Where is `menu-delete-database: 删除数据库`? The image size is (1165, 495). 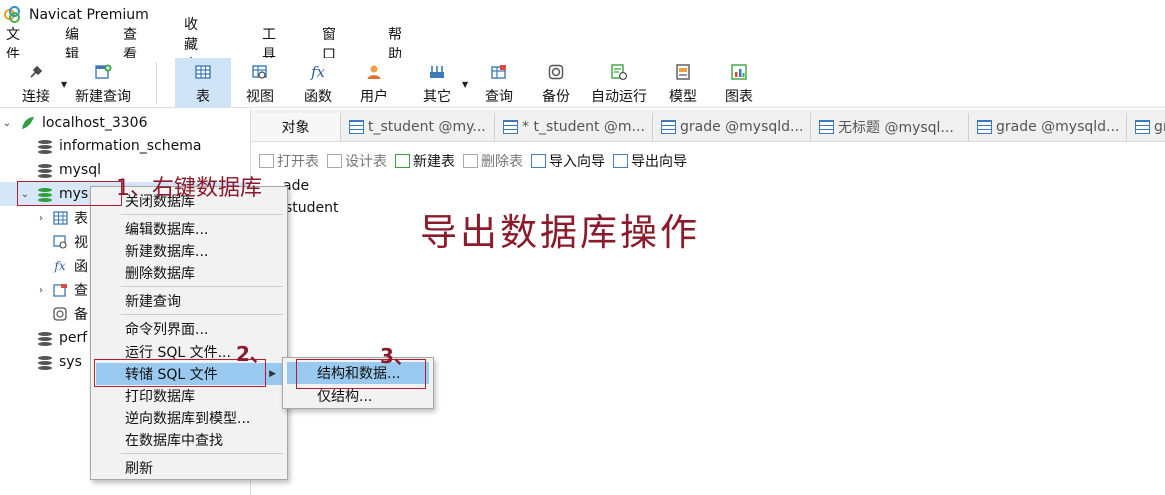
menu-delete-database: 删除数据库 is located at coordinates (189, 273).